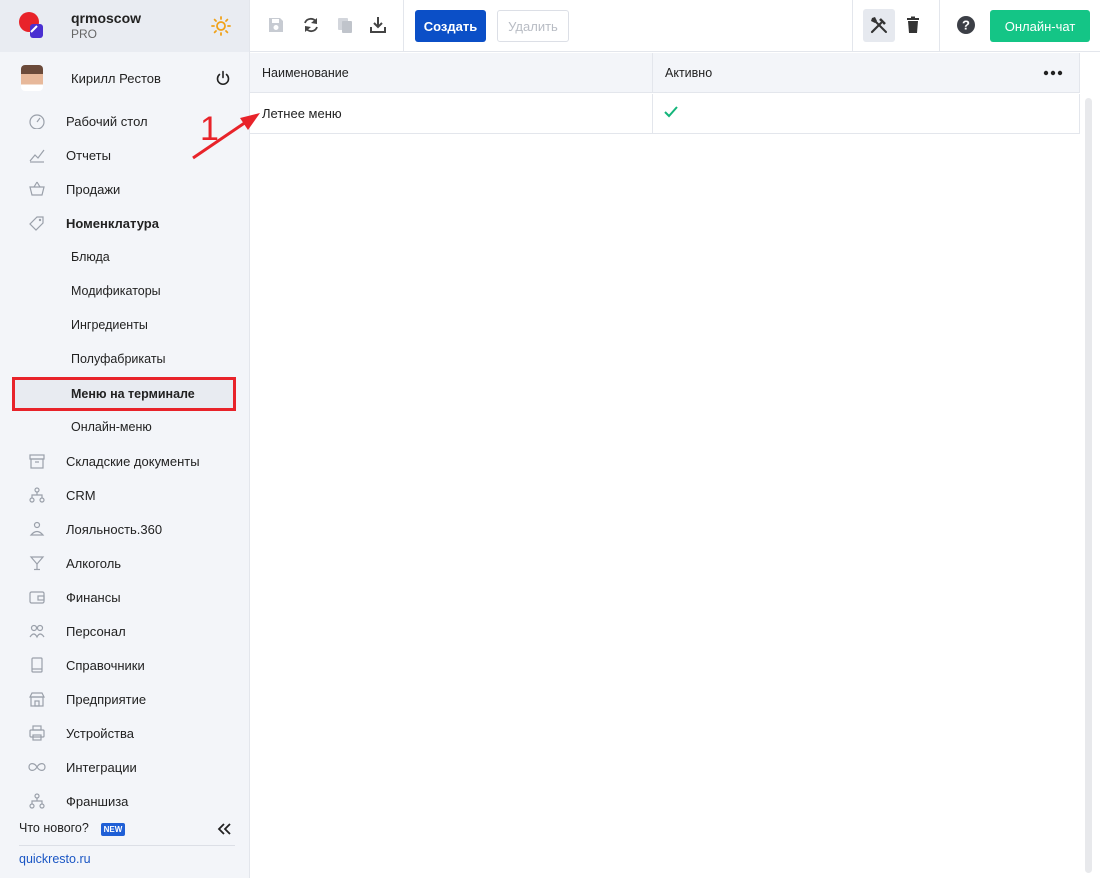 This screenshot has height=878, width=1100. What do you see at coordinates (675, 26) in the screenshot?
I see `toolbar: Создать Удалить ? Онлайн-чат` at bounding box center [675, 26].